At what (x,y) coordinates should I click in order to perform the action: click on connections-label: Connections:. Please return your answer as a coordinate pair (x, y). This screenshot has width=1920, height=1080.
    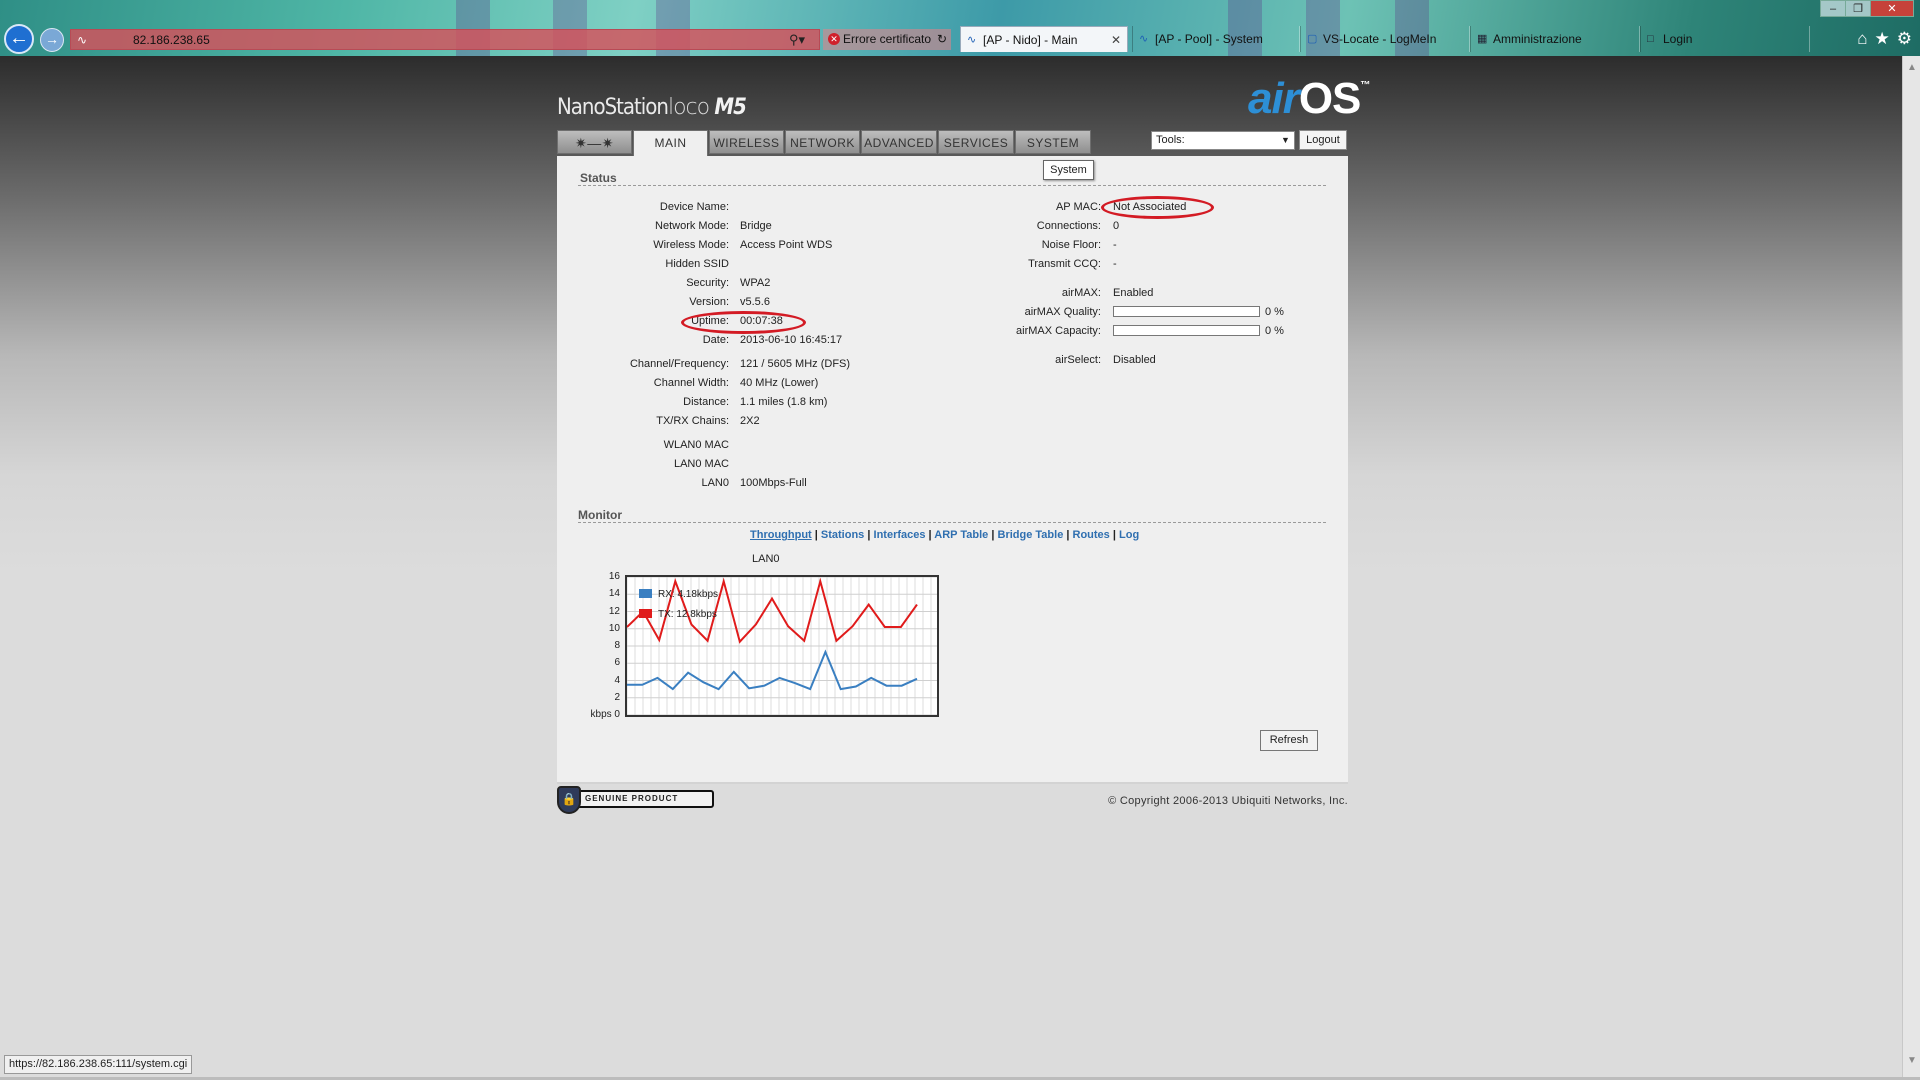
    Looking at the image, I should click on (1068, 226).